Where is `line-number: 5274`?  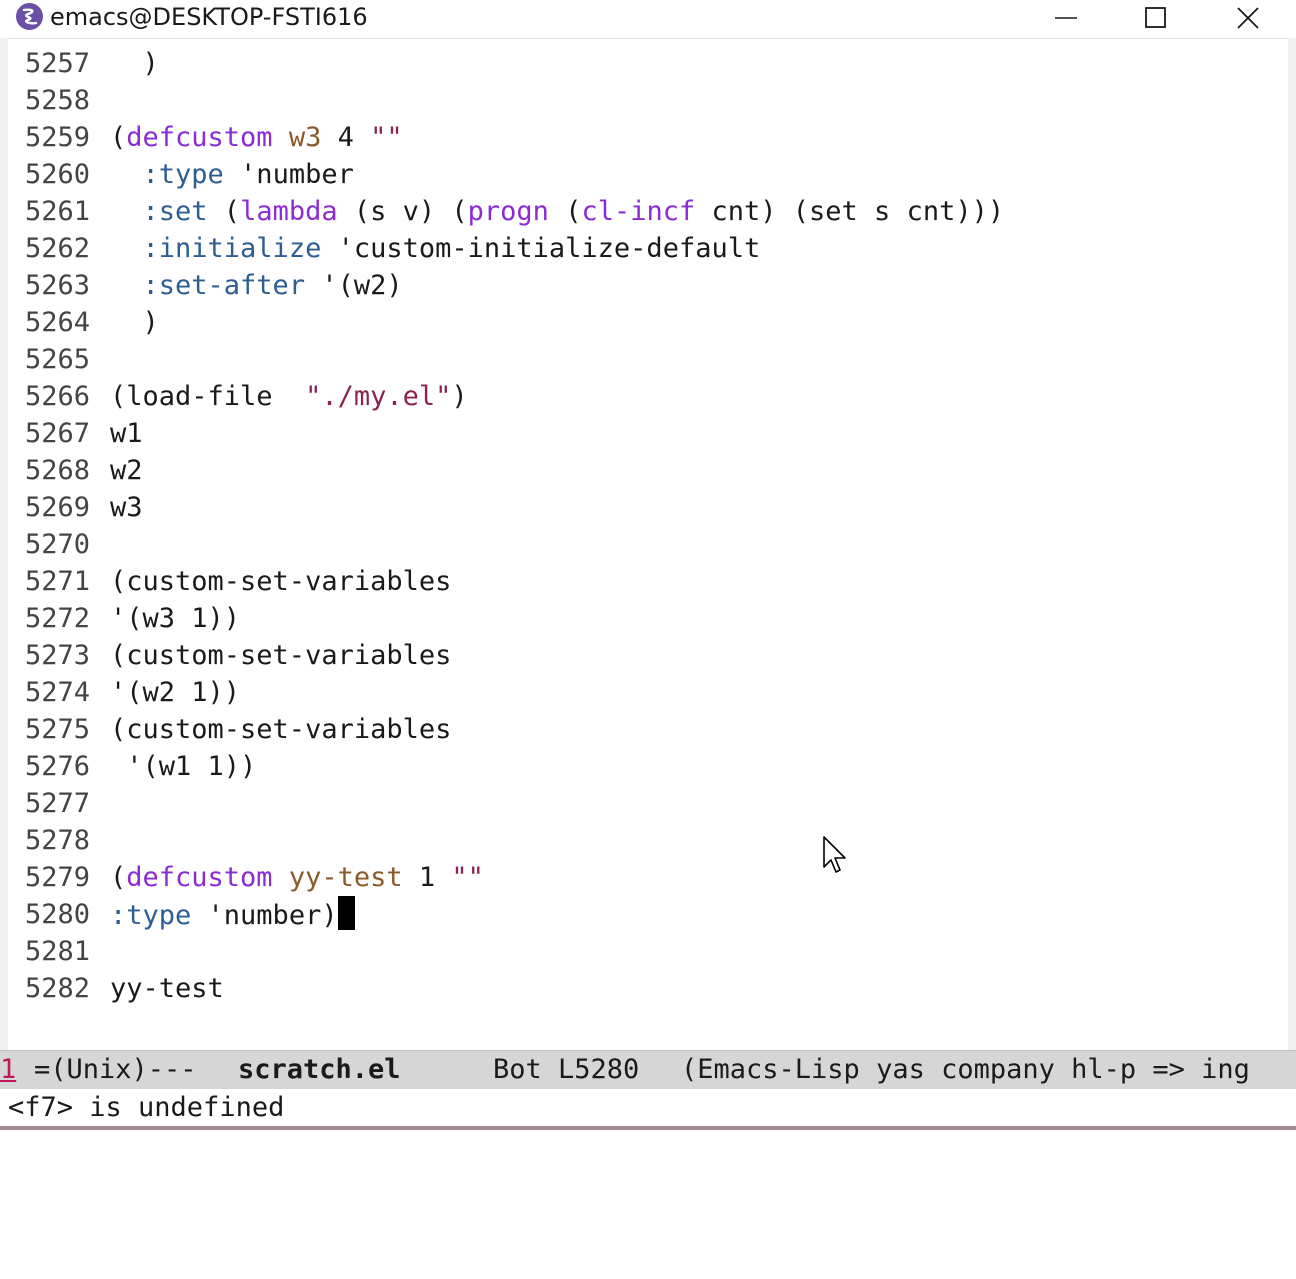 line-number: 5274 is located at coordinates (58, 692).